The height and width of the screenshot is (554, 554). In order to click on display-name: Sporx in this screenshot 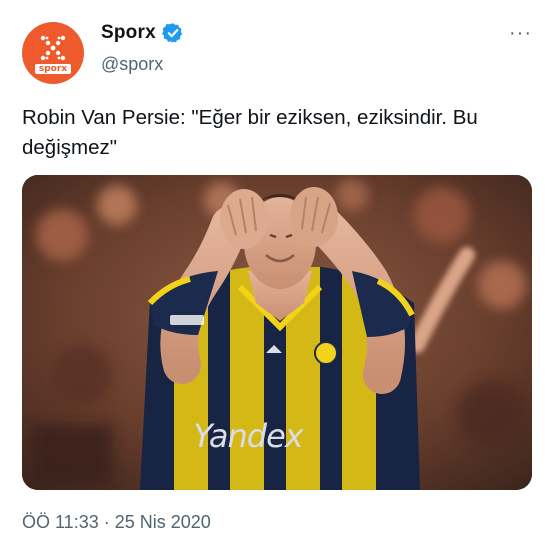, I will do `click(128, 33)`.